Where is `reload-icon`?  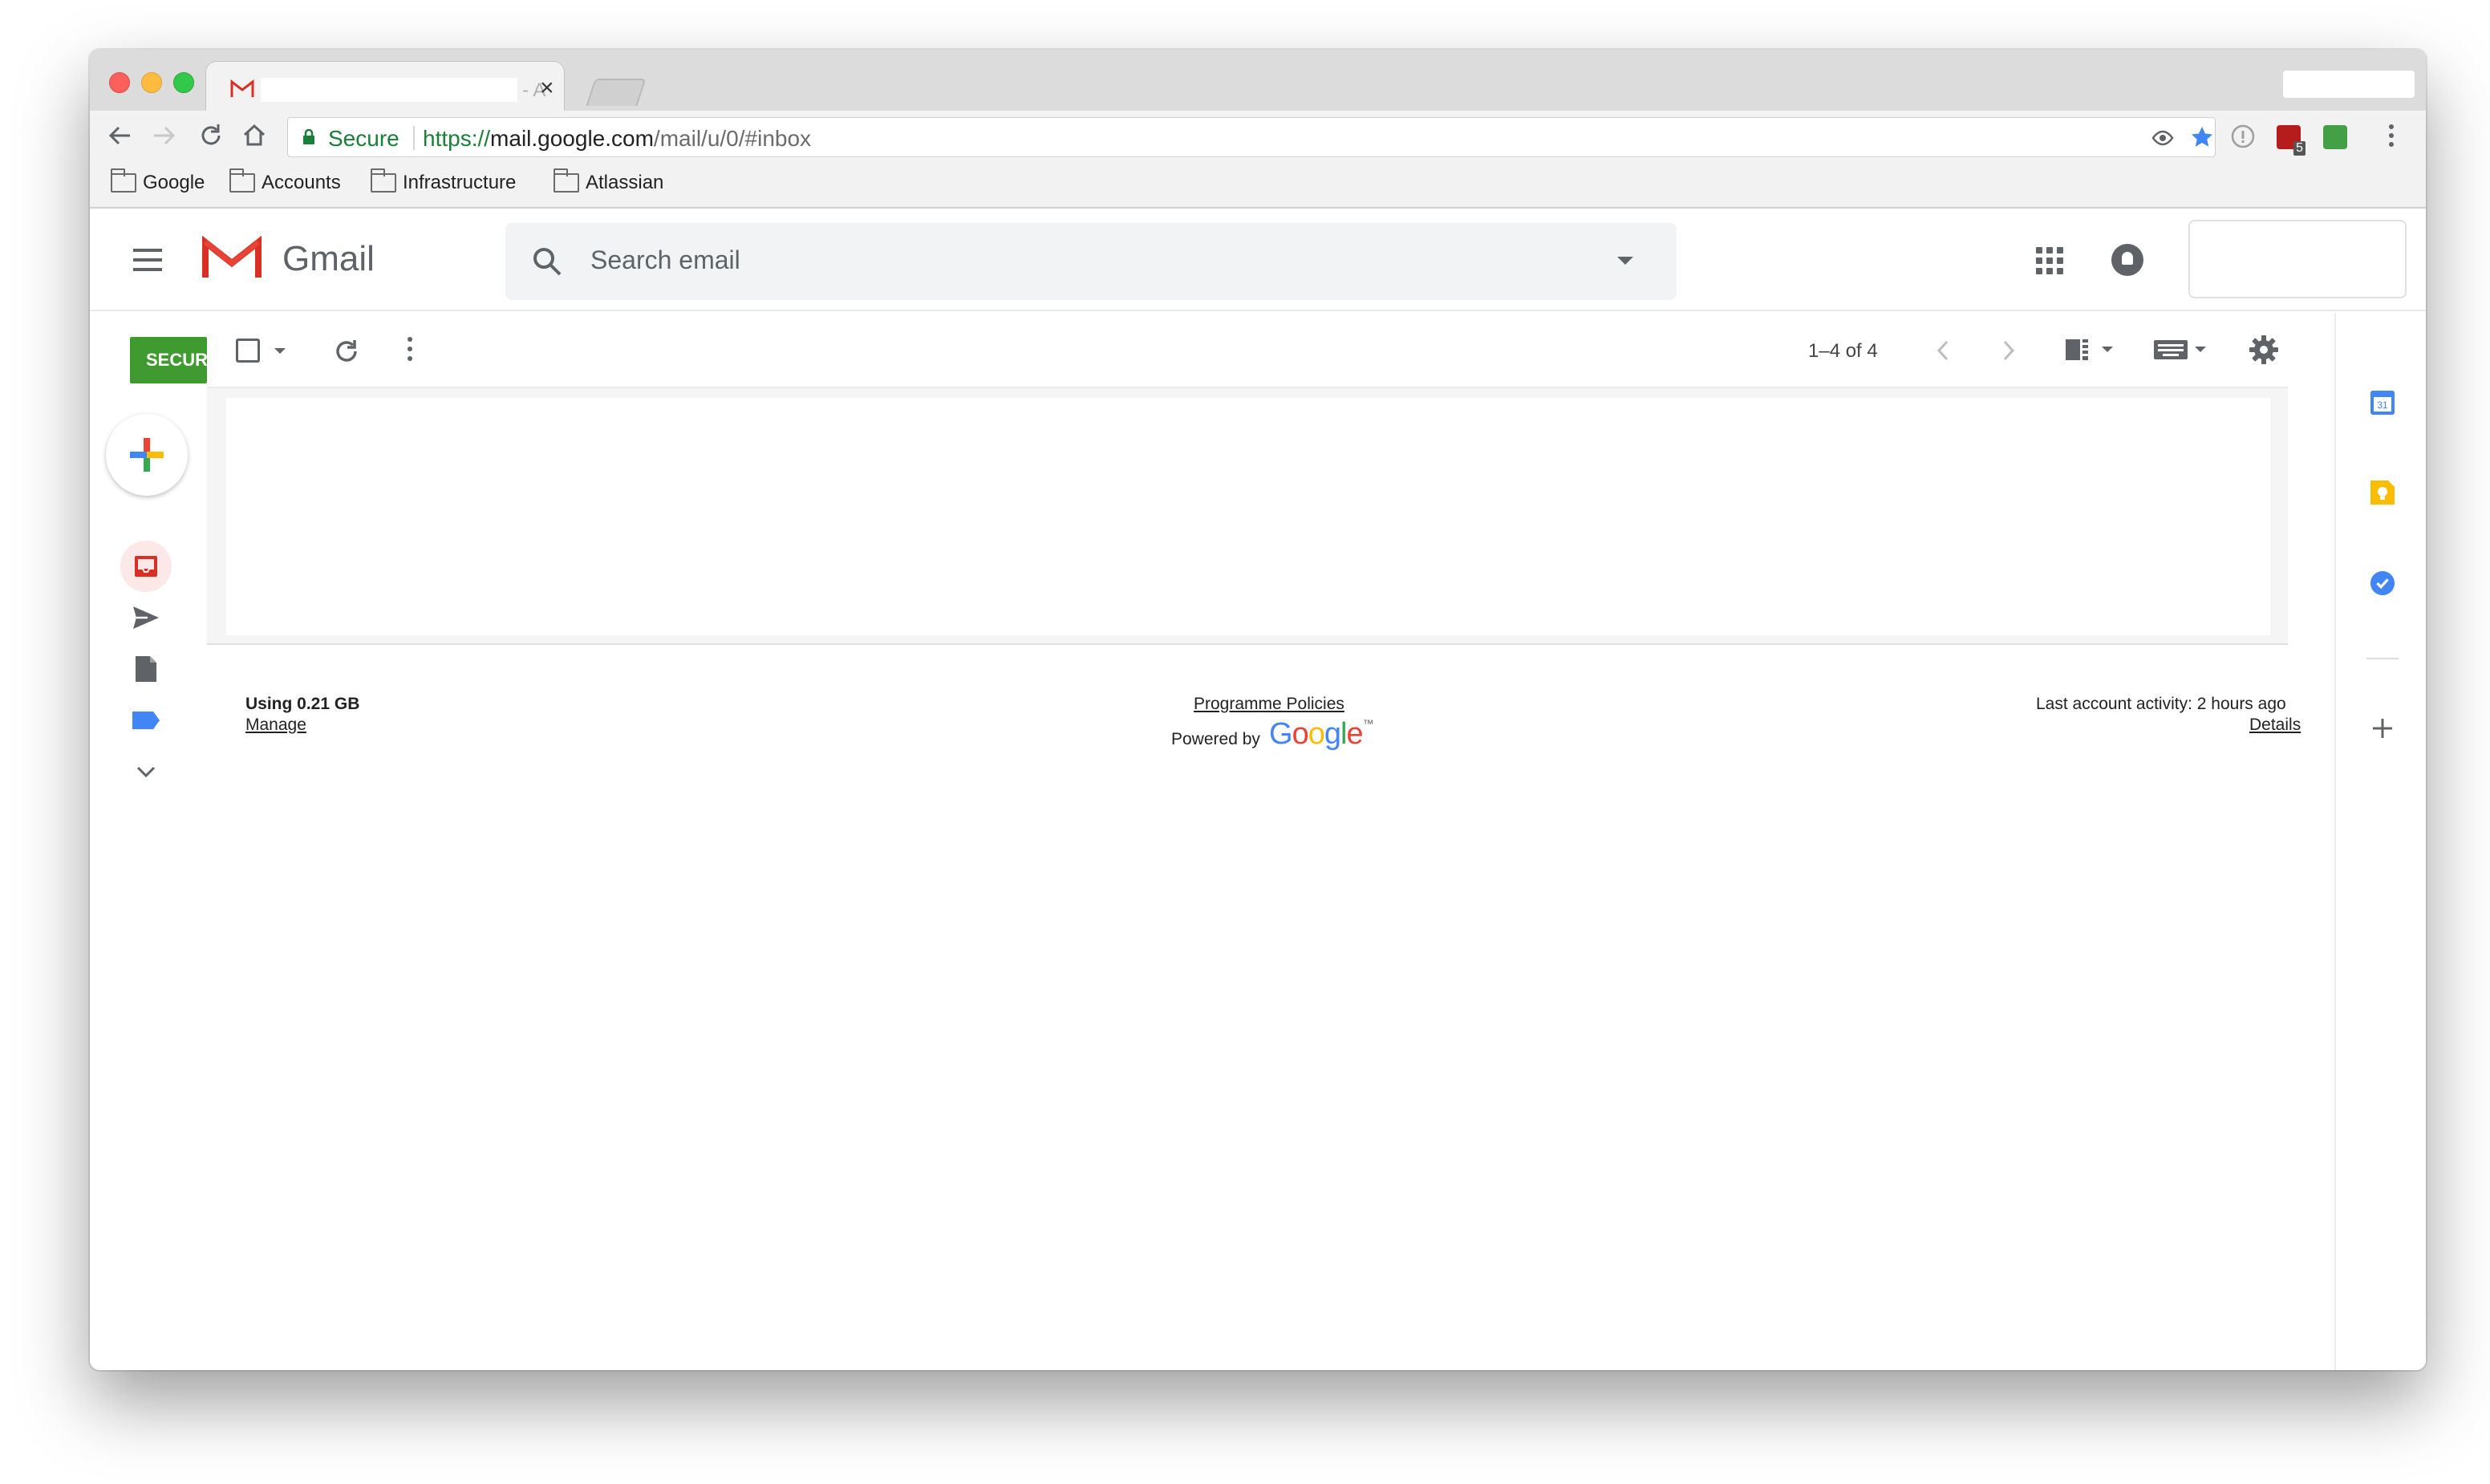 reload-icon is located at coordinates (211, 135).